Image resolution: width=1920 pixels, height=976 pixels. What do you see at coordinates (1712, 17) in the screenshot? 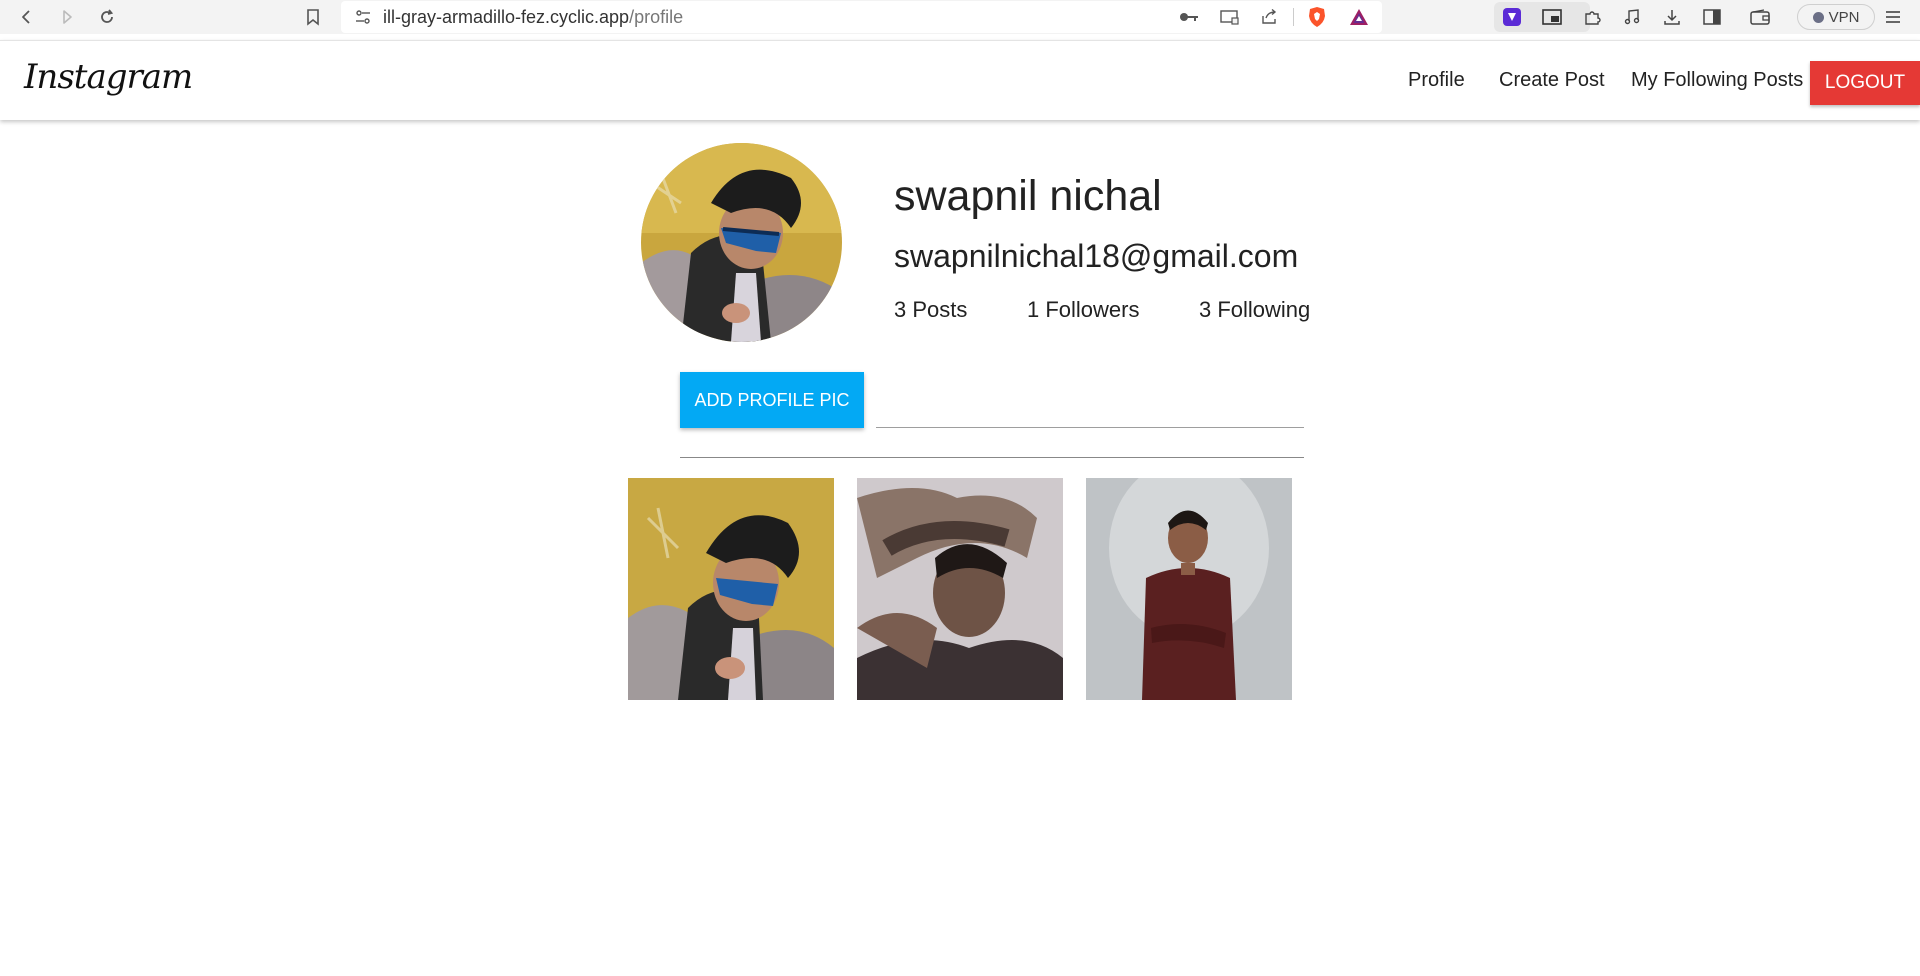
I see `sidebar-icon` at bounding box center [1712, 17].